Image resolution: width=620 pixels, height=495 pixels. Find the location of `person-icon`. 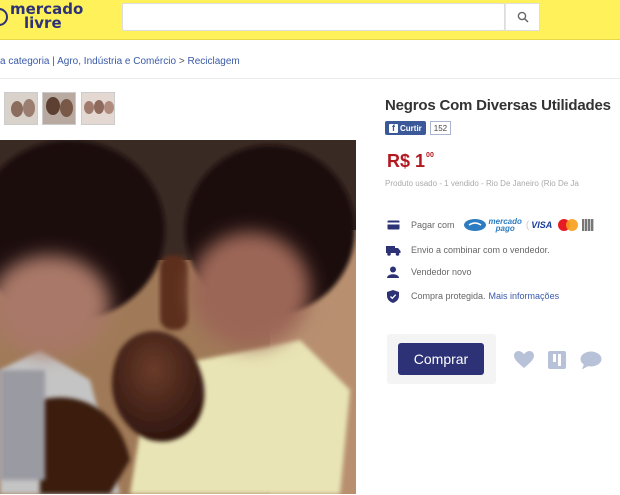

person-icon is located at coordinates (393, 272).